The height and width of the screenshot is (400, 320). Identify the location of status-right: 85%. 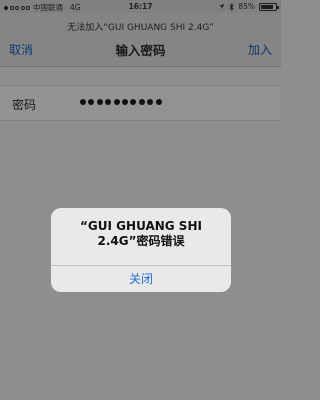
(248, 6).